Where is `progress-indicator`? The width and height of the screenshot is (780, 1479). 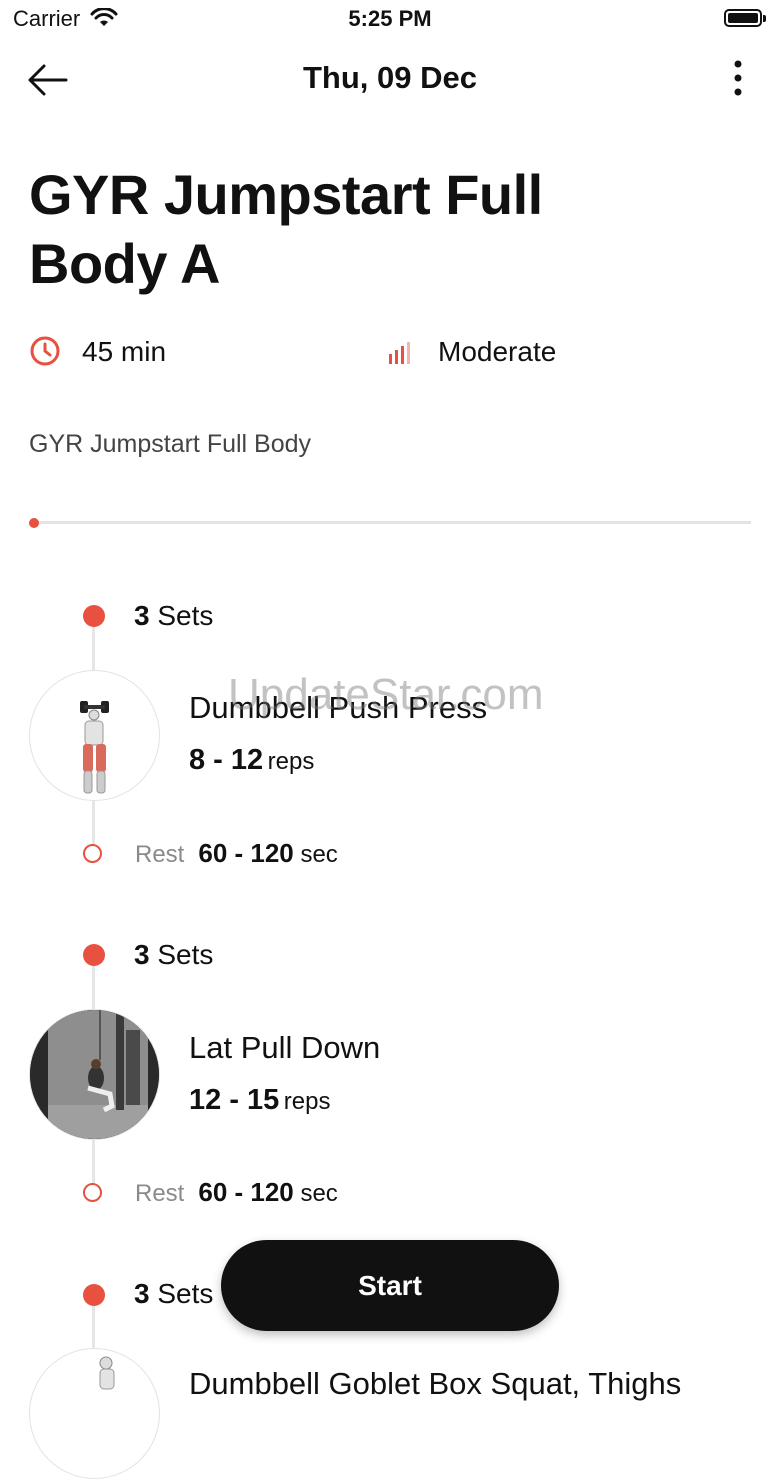 progress-indicator is located at coordinates (34, 523).